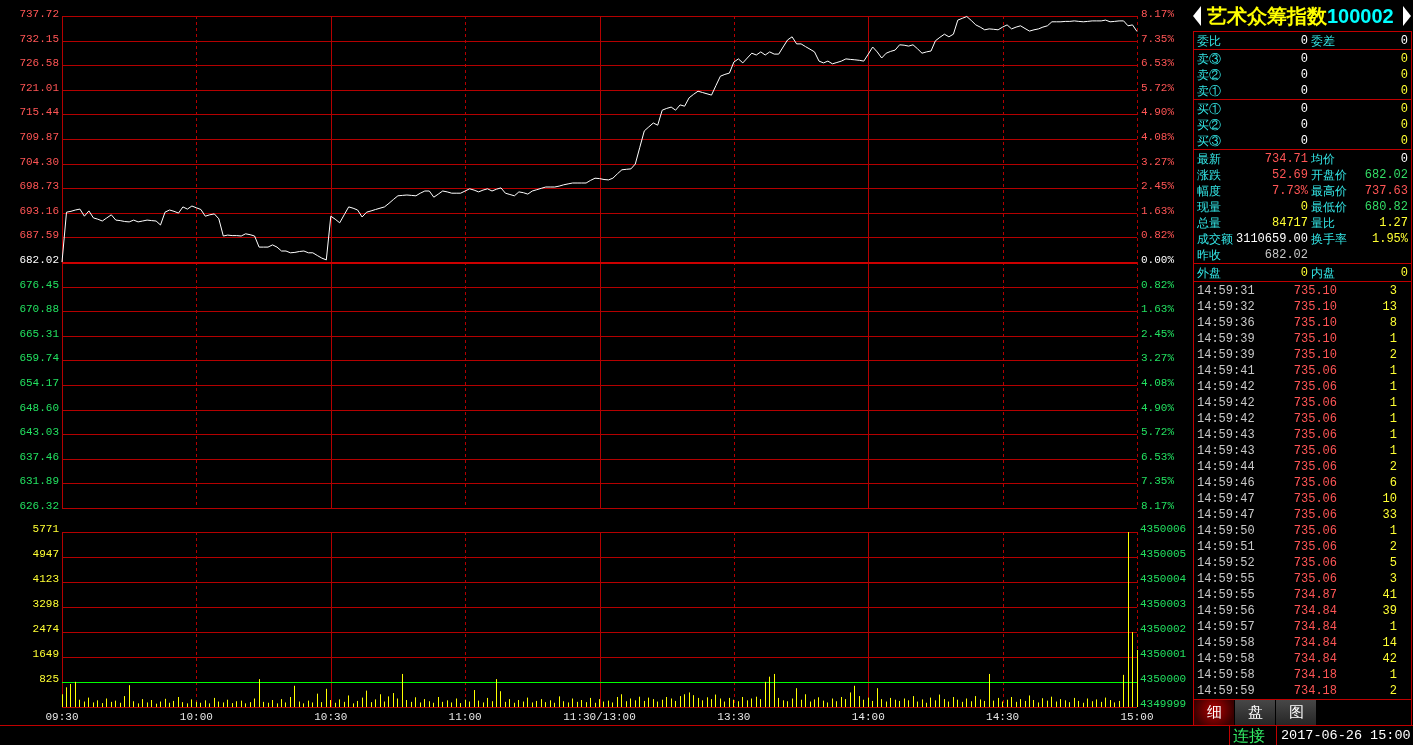 The width and height of the screenshot is (1413, 745). Describe the element at coordinates (1157, 358) in the screenshot. I see `percent-axis-label: 3.27%` at that location.